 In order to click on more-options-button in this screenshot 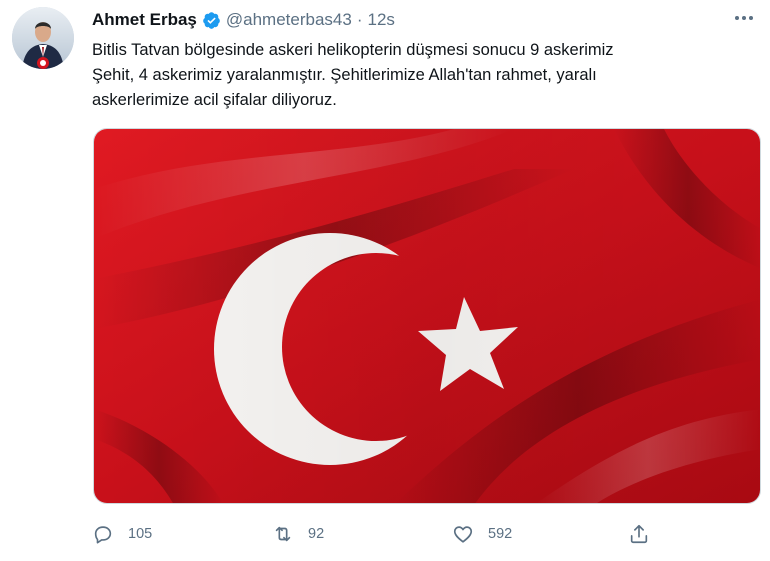, I will do `click(744, 18)`.